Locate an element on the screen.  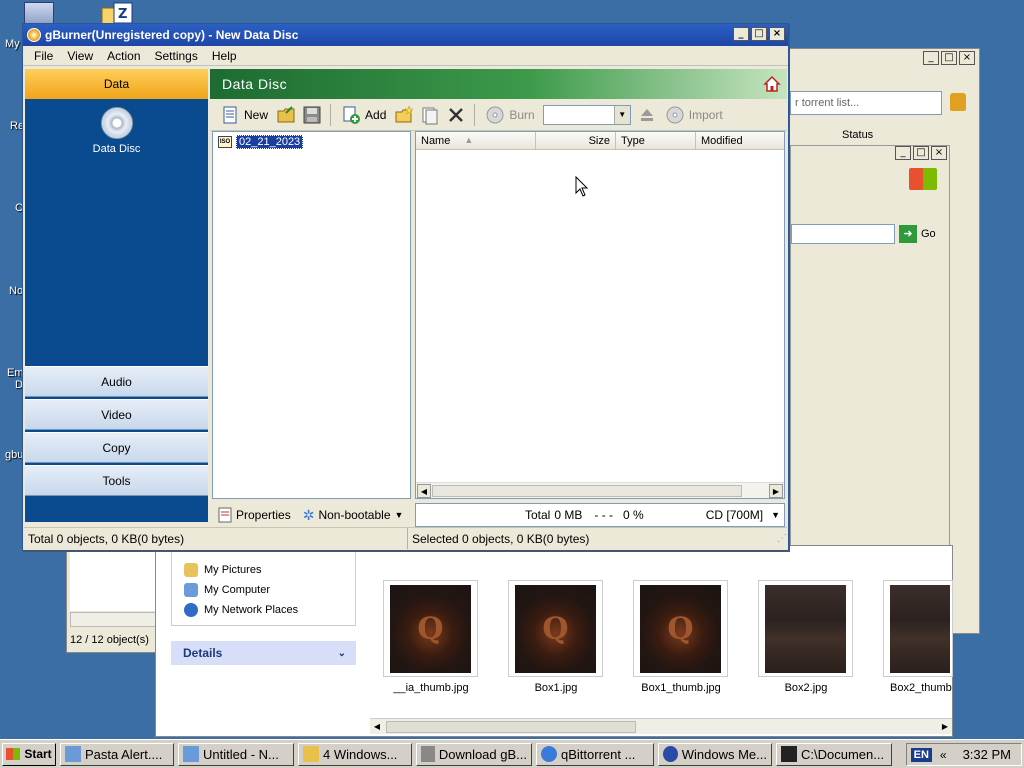
back-window-left: 12 / 12 object(s) is located at coordinates (112, 600).